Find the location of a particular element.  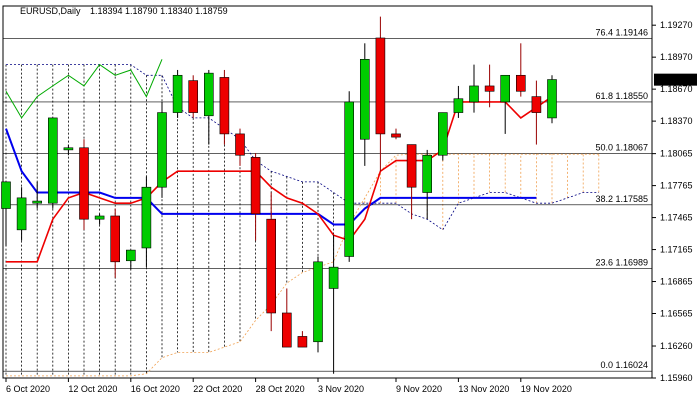

price-axis-label: 1.17765 is located at coordinates (676, 186).